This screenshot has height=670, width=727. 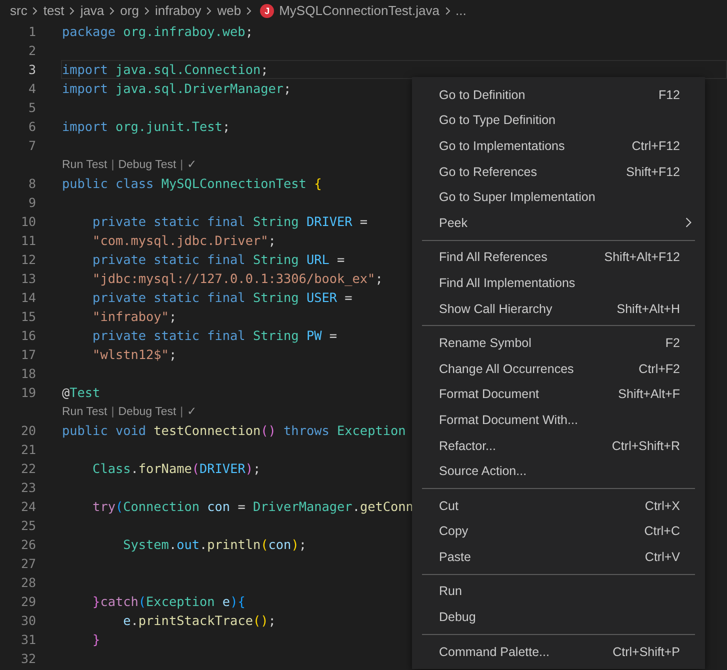 I want to click on line-number: 24, so click(x=28, y=506).